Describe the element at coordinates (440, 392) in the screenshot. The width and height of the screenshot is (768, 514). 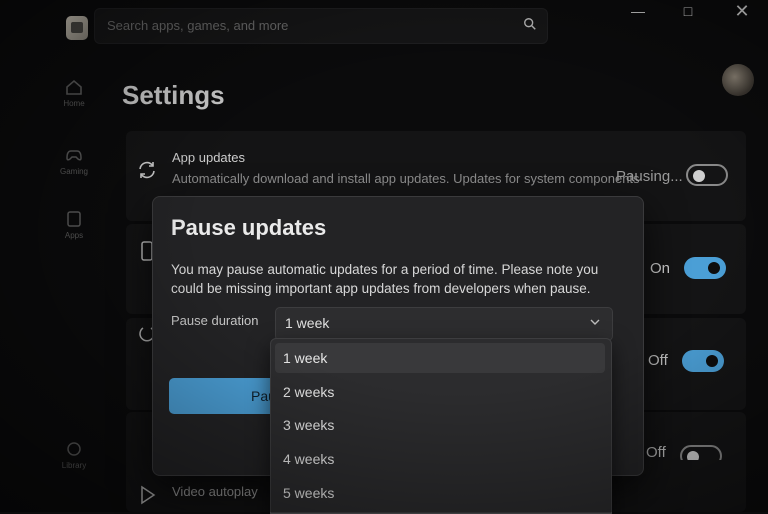
I see `option-2-weeks: 2 weeks` at that location.